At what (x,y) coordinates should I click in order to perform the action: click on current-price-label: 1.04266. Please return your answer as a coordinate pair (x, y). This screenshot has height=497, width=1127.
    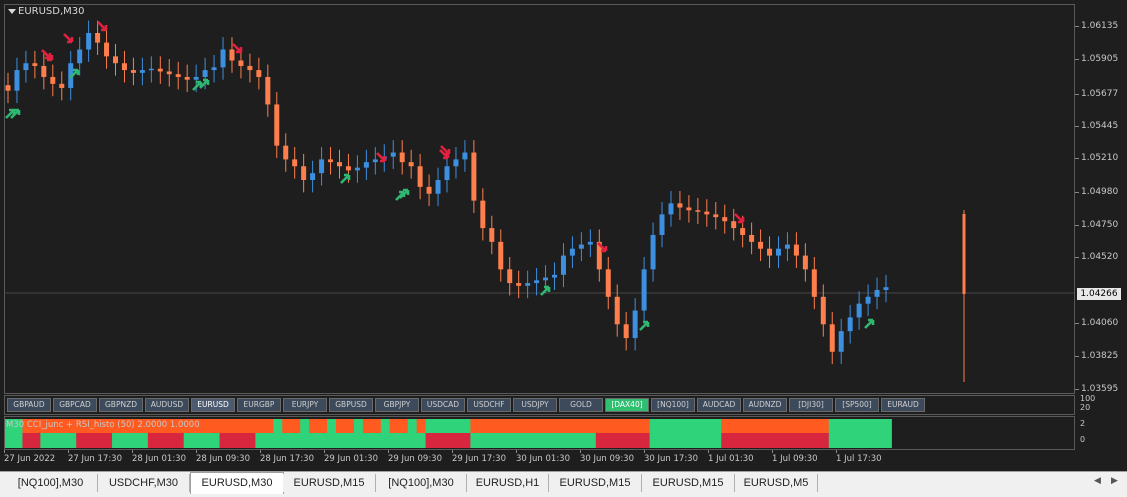
    Looking at the image, I should click on (1099, 294).